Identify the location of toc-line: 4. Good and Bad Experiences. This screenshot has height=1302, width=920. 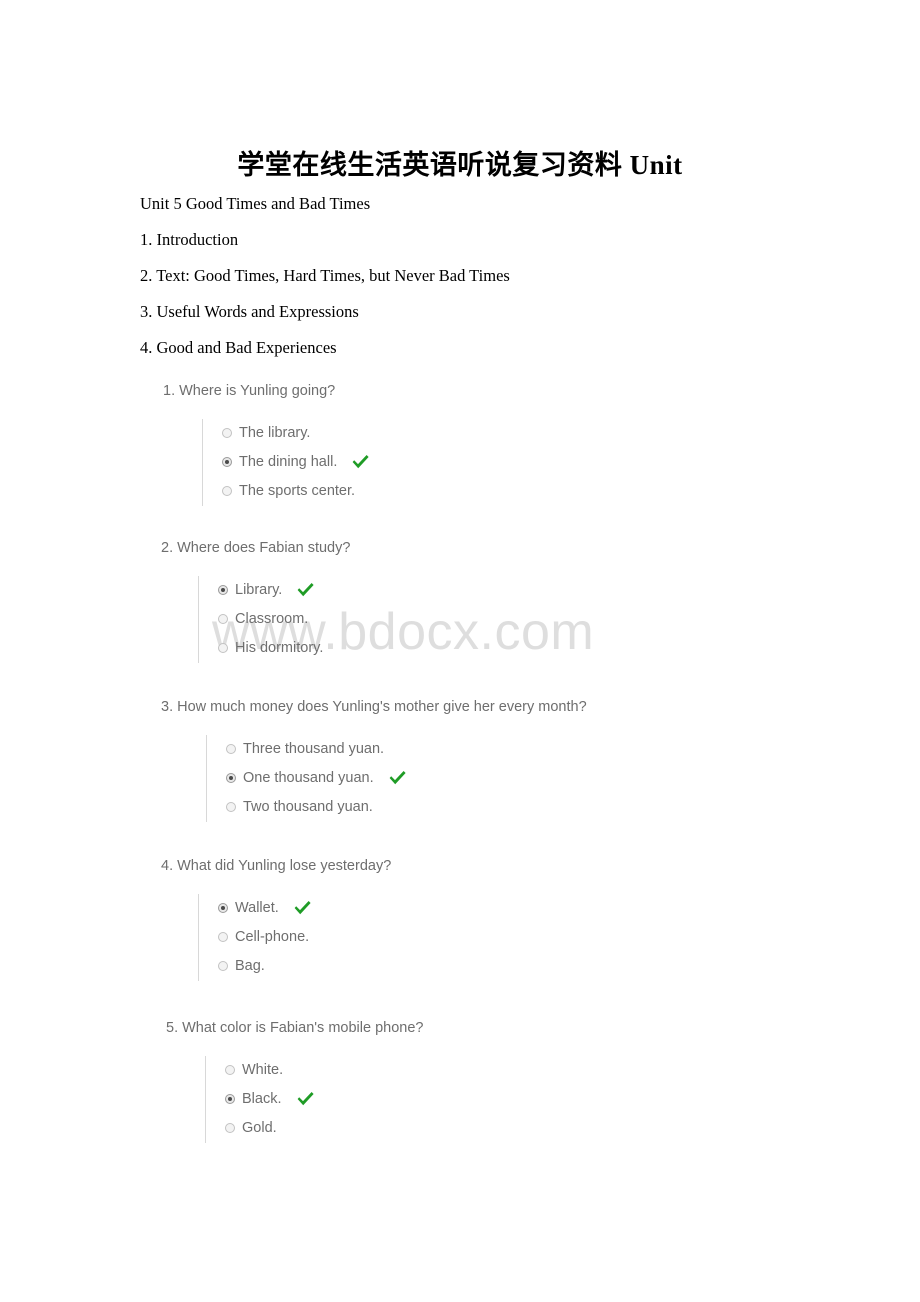
(238, 347).